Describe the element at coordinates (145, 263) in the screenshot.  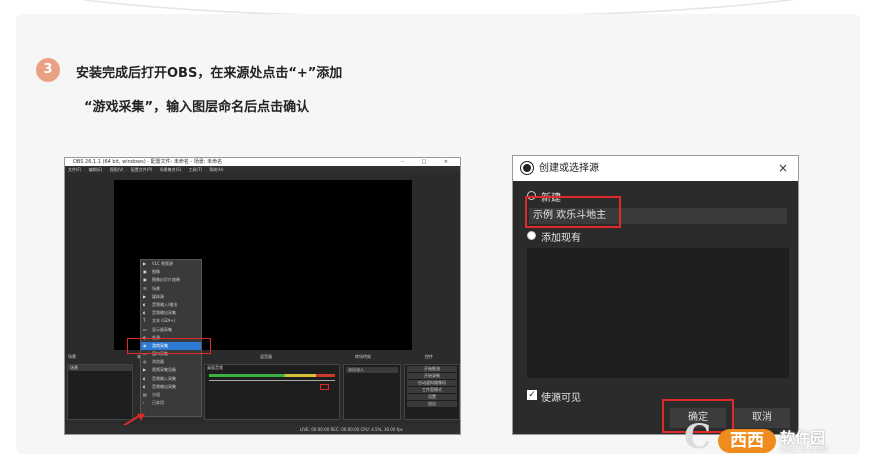
I see `play-icon: ▶` at that location.